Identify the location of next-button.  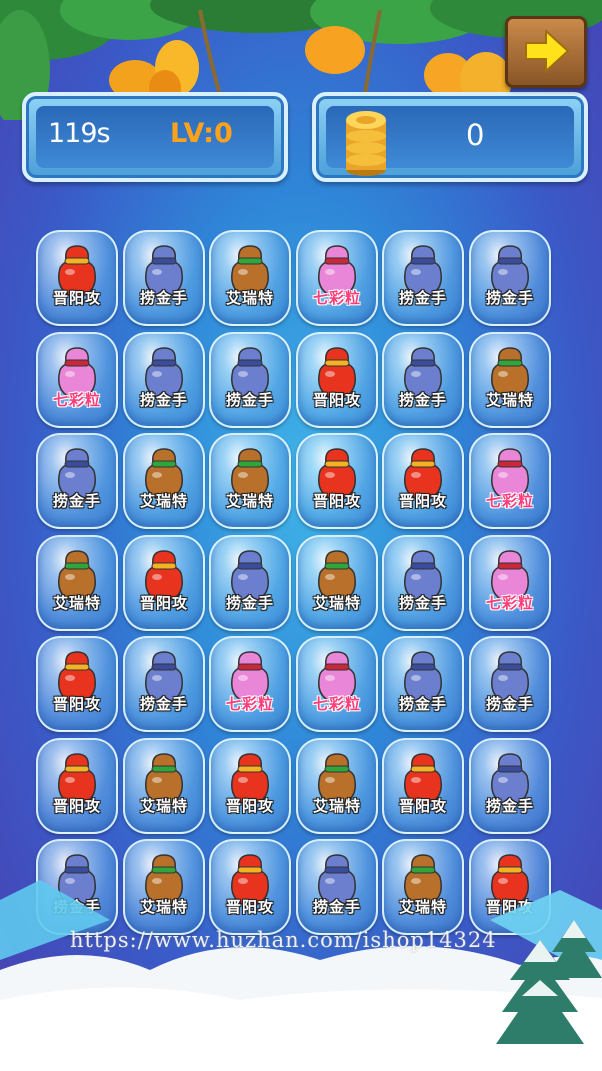
(546, 52).